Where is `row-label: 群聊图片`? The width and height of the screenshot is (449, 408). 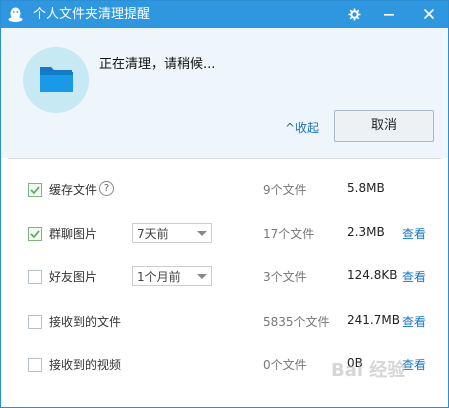 row-label: 群聊图片 is located at coordinates (73, 234).